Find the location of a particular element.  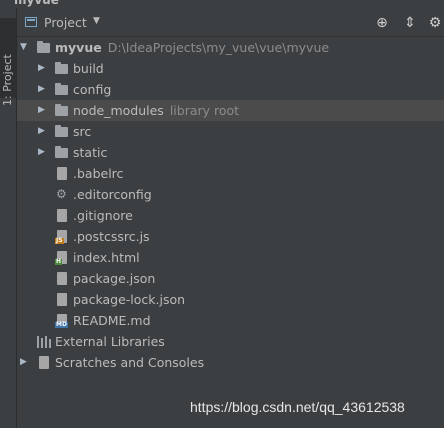

scratches-icon is located at coordinates (44, 362).